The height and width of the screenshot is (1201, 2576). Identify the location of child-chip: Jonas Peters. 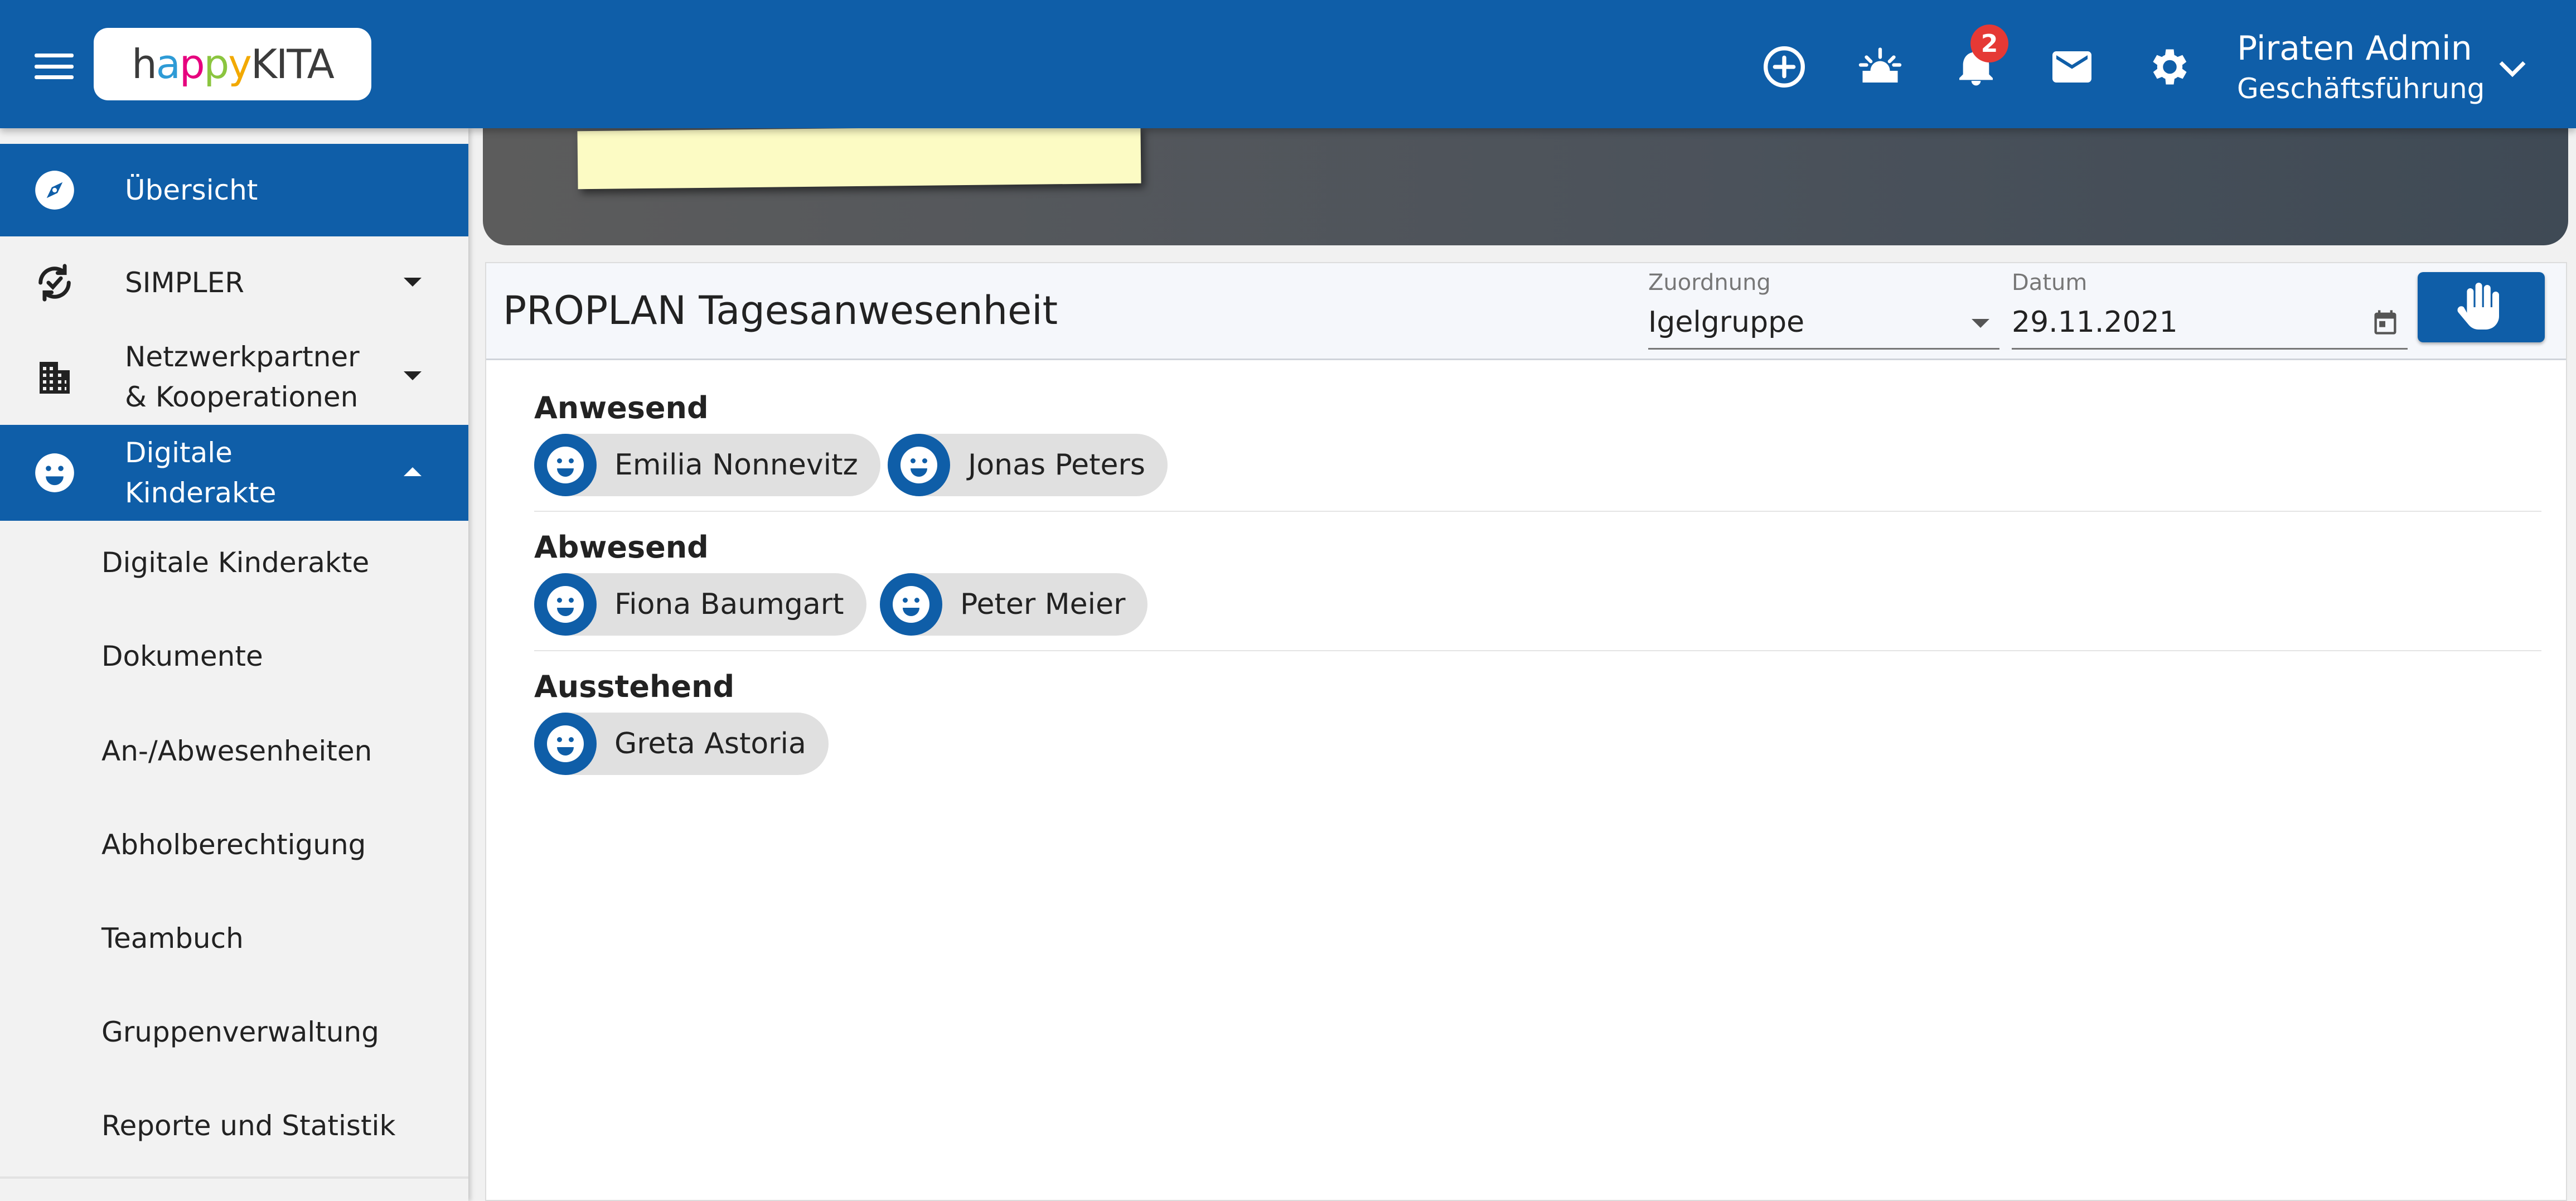
(1028, 465).